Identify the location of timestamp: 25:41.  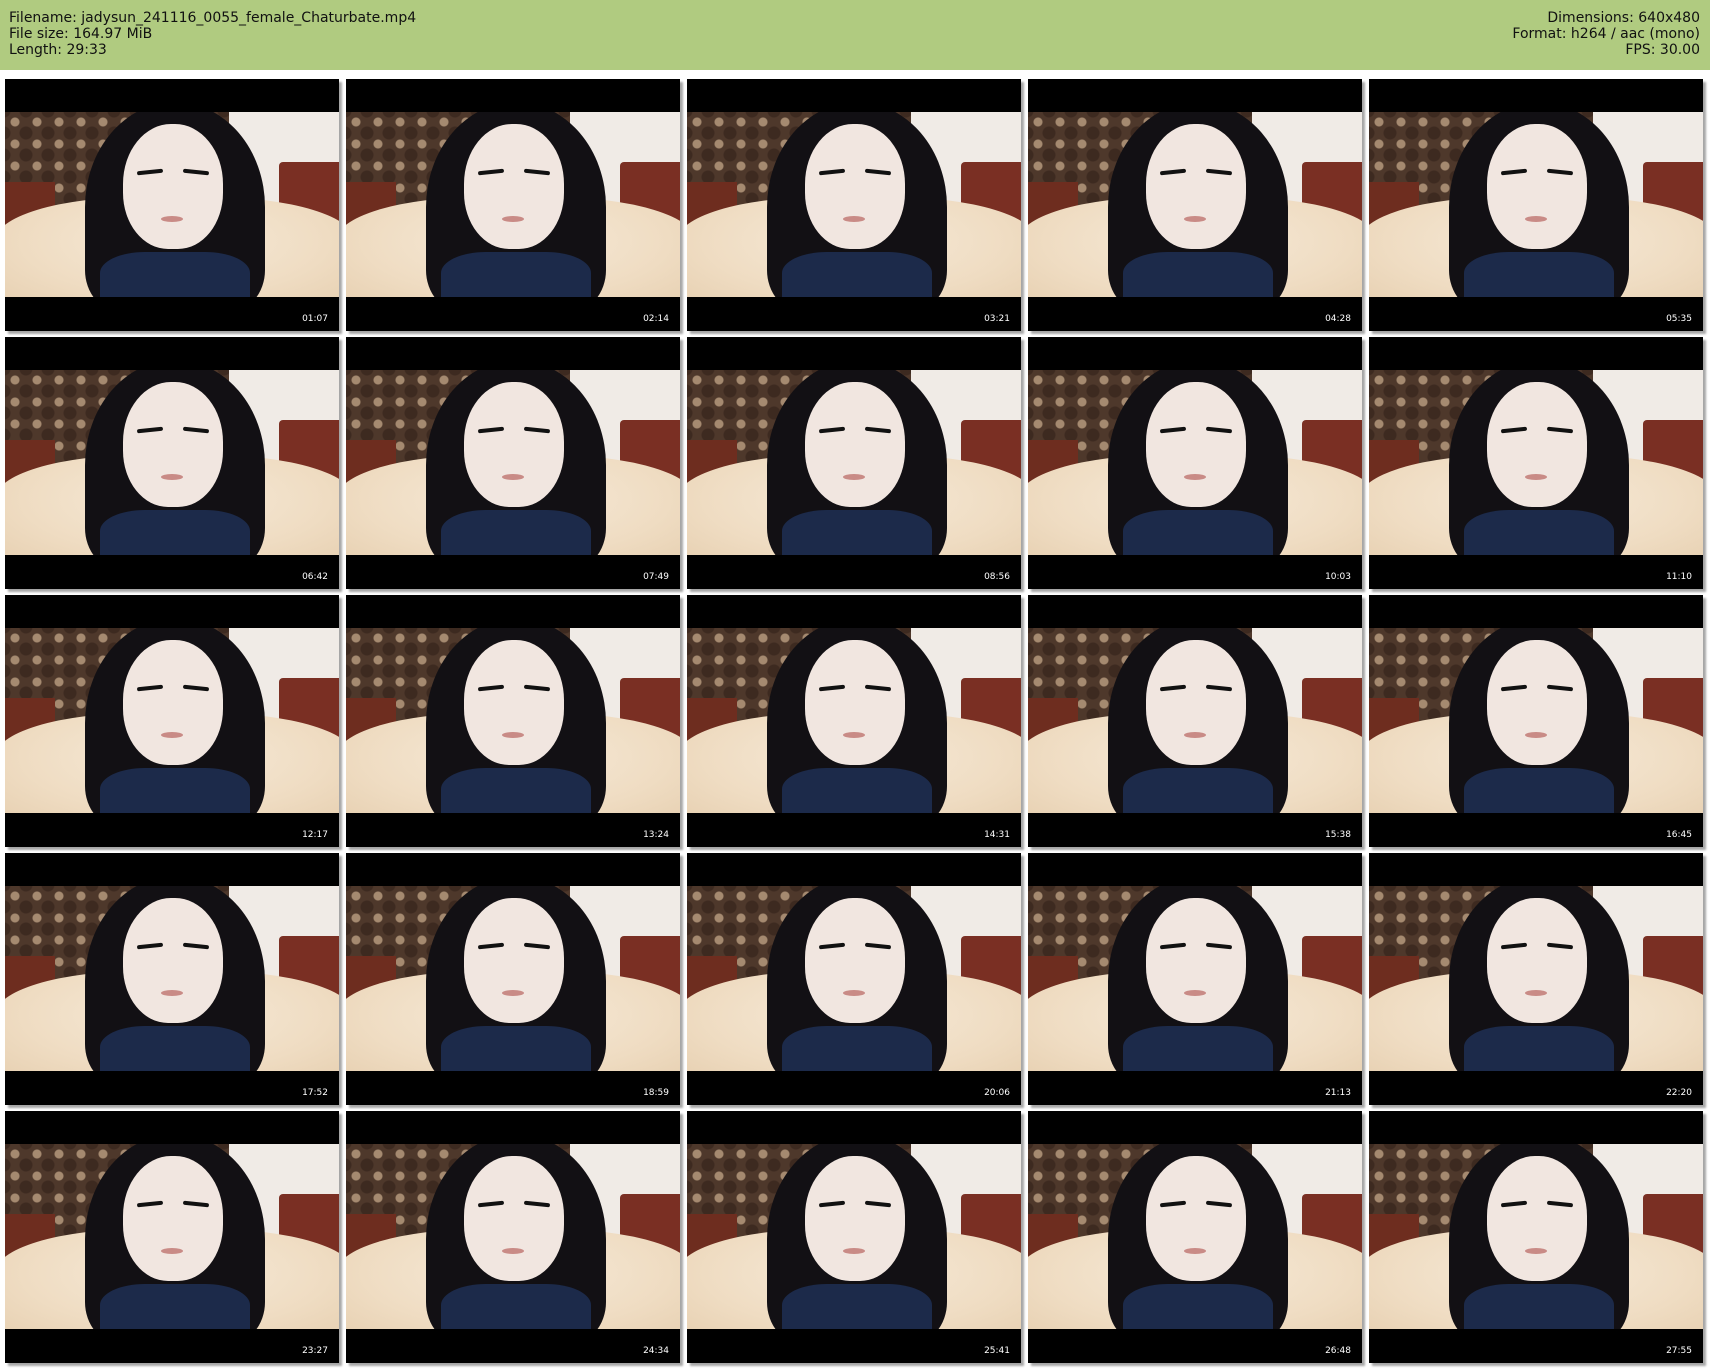
(997, 1351).